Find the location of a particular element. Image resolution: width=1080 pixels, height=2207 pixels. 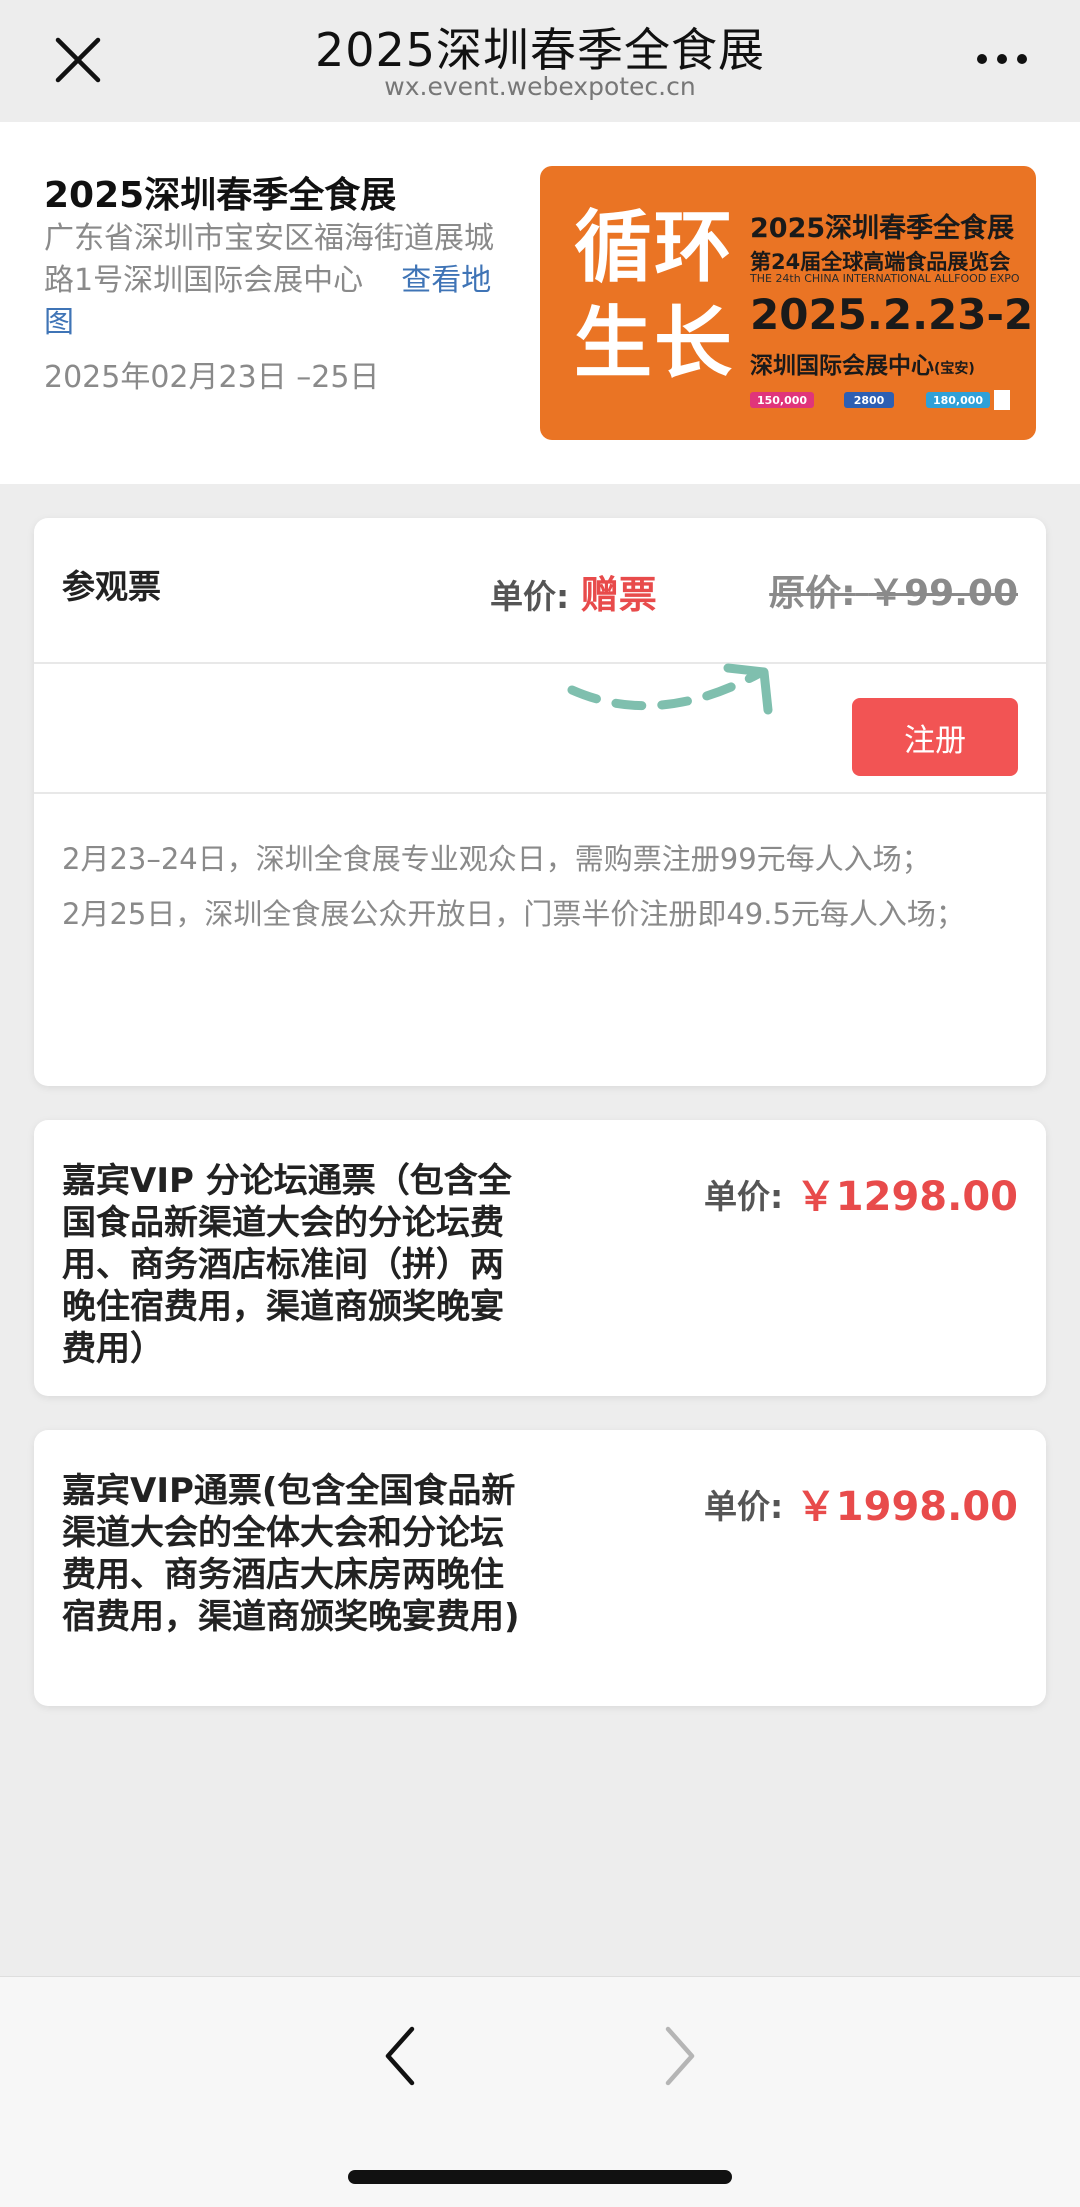

top-nav-bar: 2025深圳春季全食展 wx.event.webexpotec.cn is located at coordinates (540, 61).